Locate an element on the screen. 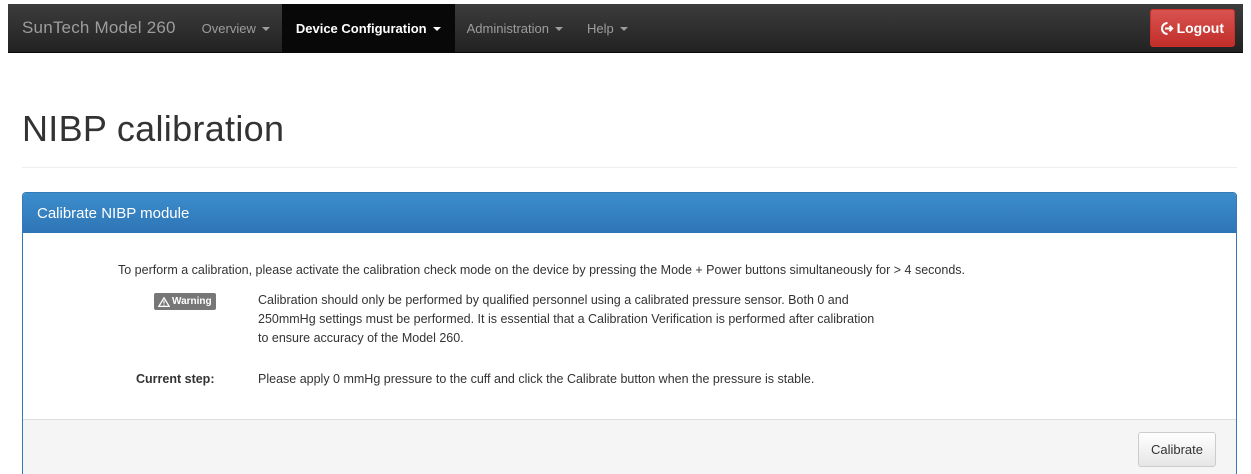 The image size is (1251, 474). nav-overview: Overview is located at coordinates (236, 28).